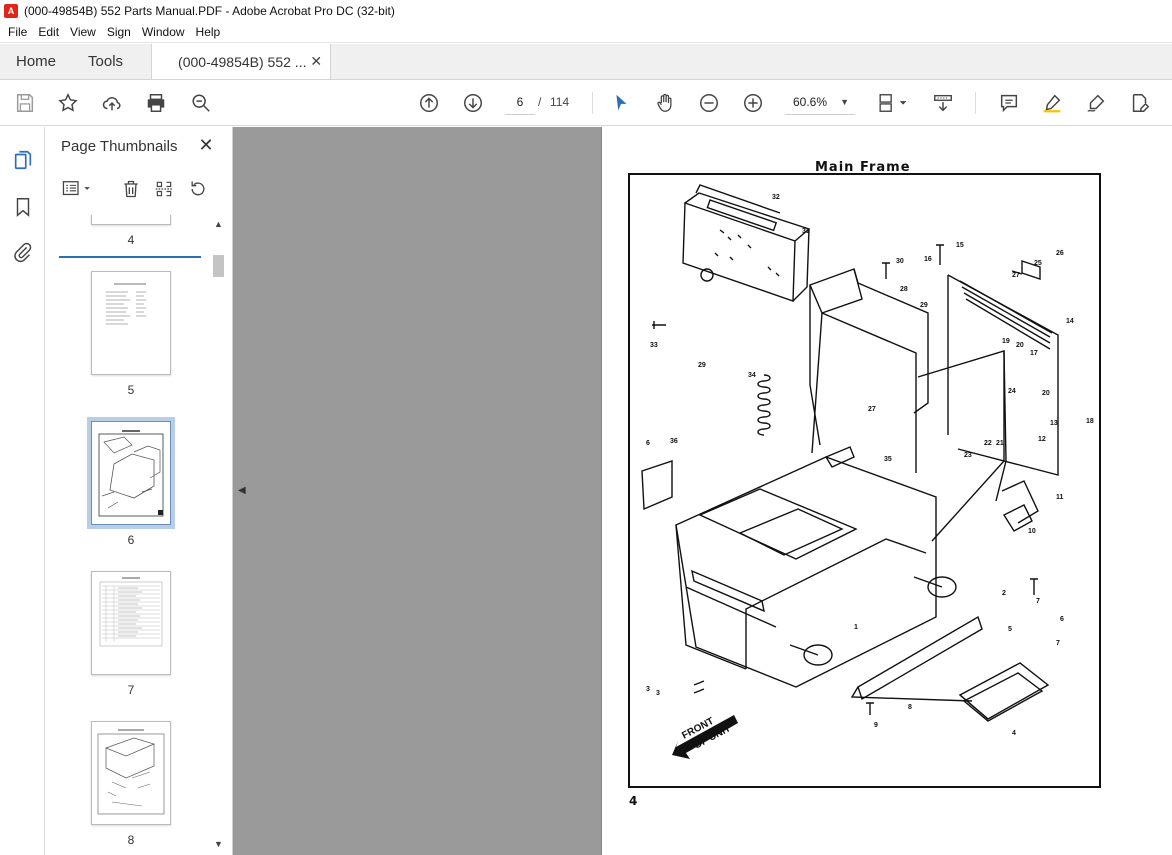 This screenshot has height=855, width=1172. What do you see at coordinates (586, 62) in the screenshot?
I see `tab-bar: Home Tools (000-49854B) 552 ... ✕` at bounding box center [586, 62].